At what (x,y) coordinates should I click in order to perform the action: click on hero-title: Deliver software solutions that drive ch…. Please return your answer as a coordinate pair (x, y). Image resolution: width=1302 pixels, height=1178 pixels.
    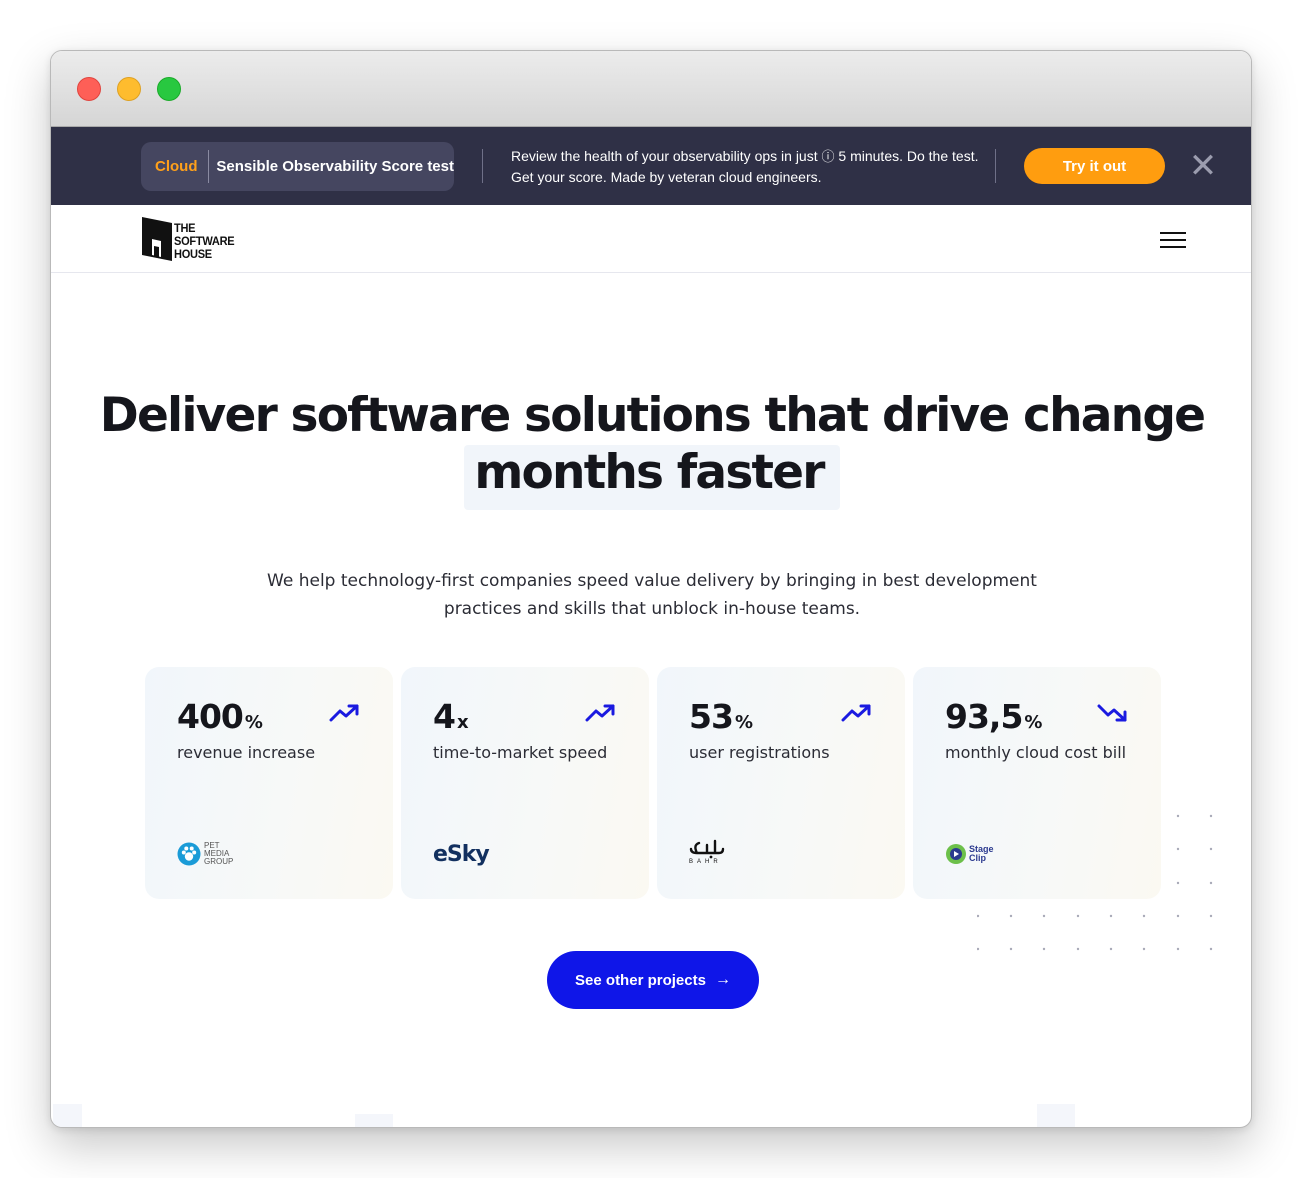
    Looking at the image, I should click on (651, 448).